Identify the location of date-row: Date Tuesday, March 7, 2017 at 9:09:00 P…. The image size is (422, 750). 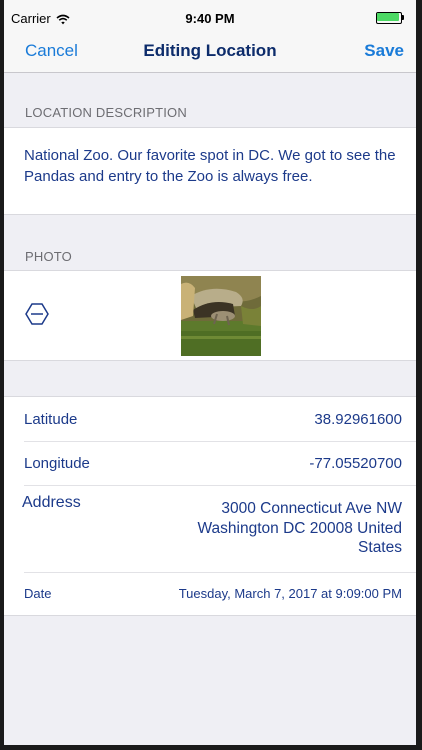
(210, 594).